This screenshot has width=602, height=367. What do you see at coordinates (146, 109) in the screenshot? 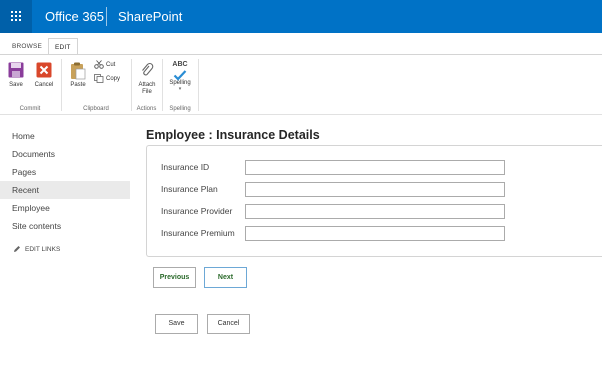
I see `group-label-actions: Actions` at bounding box center [146, 109].